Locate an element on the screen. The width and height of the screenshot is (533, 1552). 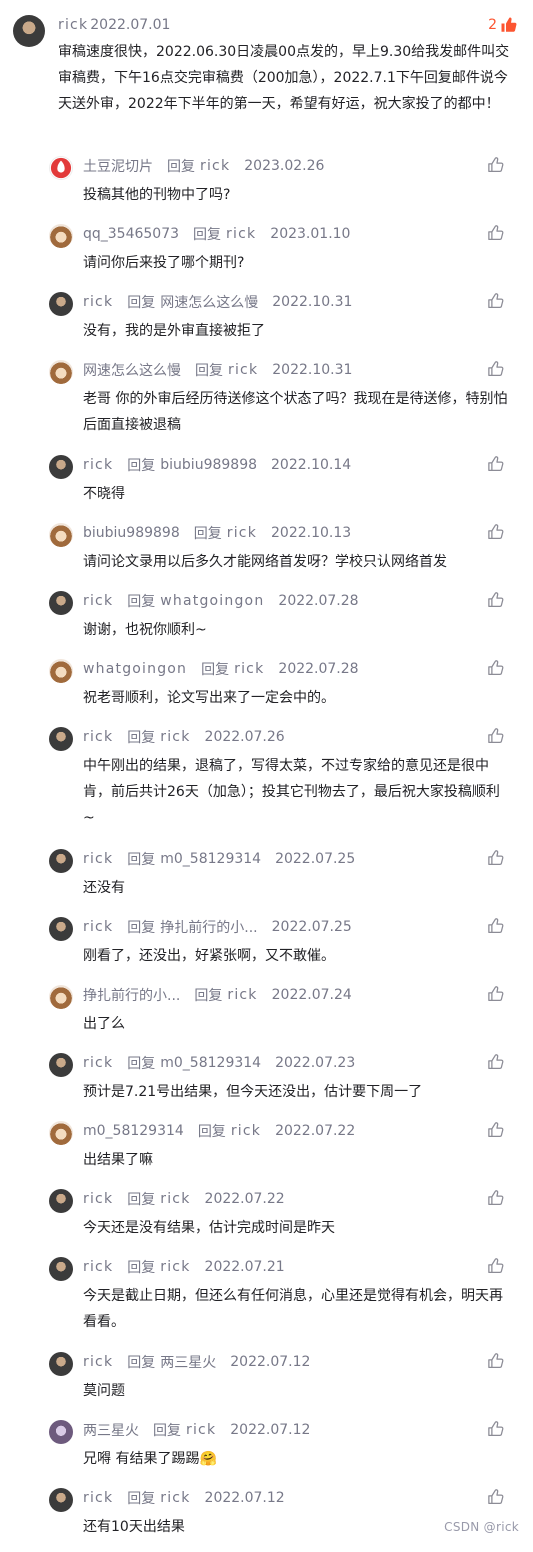
reply-username: 土豆泥切片 is located at coordinates (118, 166).